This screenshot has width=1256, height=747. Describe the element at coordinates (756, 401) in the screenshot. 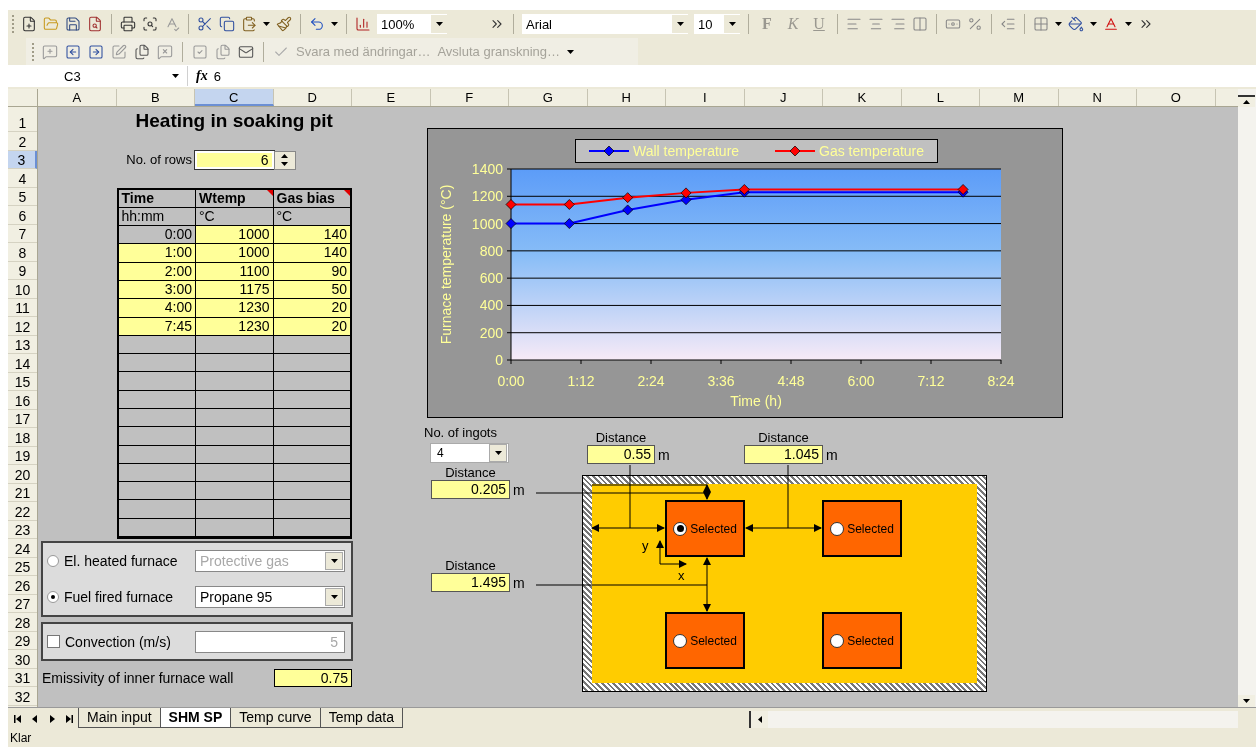

I see `axis-title: Time (h)` at that location.